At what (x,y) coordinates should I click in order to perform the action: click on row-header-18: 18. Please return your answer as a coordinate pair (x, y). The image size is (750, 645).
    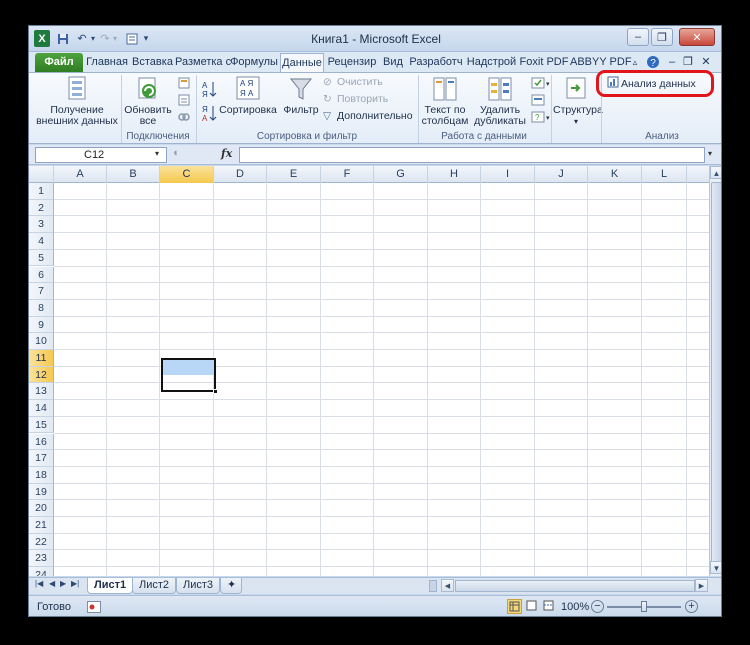
    Looking at the image, I should click on (41, 475).